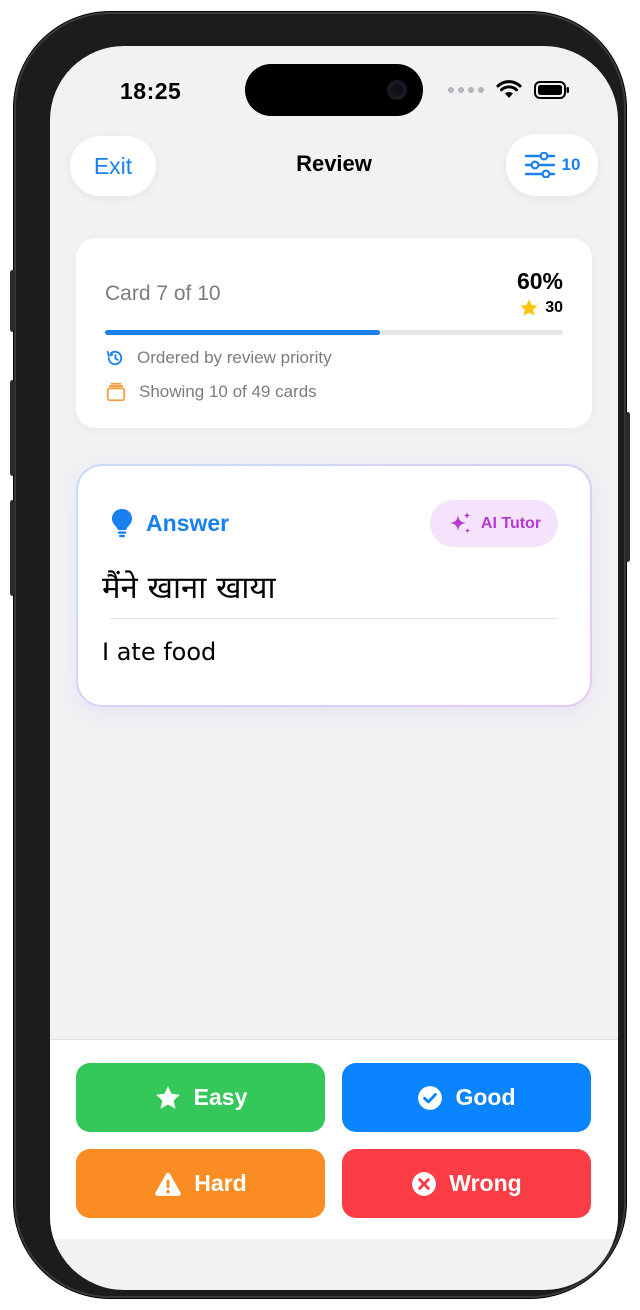 The image size is (640, 1310). I want to click on ai-tutor-button: AI Tutor, so click(494, 523).